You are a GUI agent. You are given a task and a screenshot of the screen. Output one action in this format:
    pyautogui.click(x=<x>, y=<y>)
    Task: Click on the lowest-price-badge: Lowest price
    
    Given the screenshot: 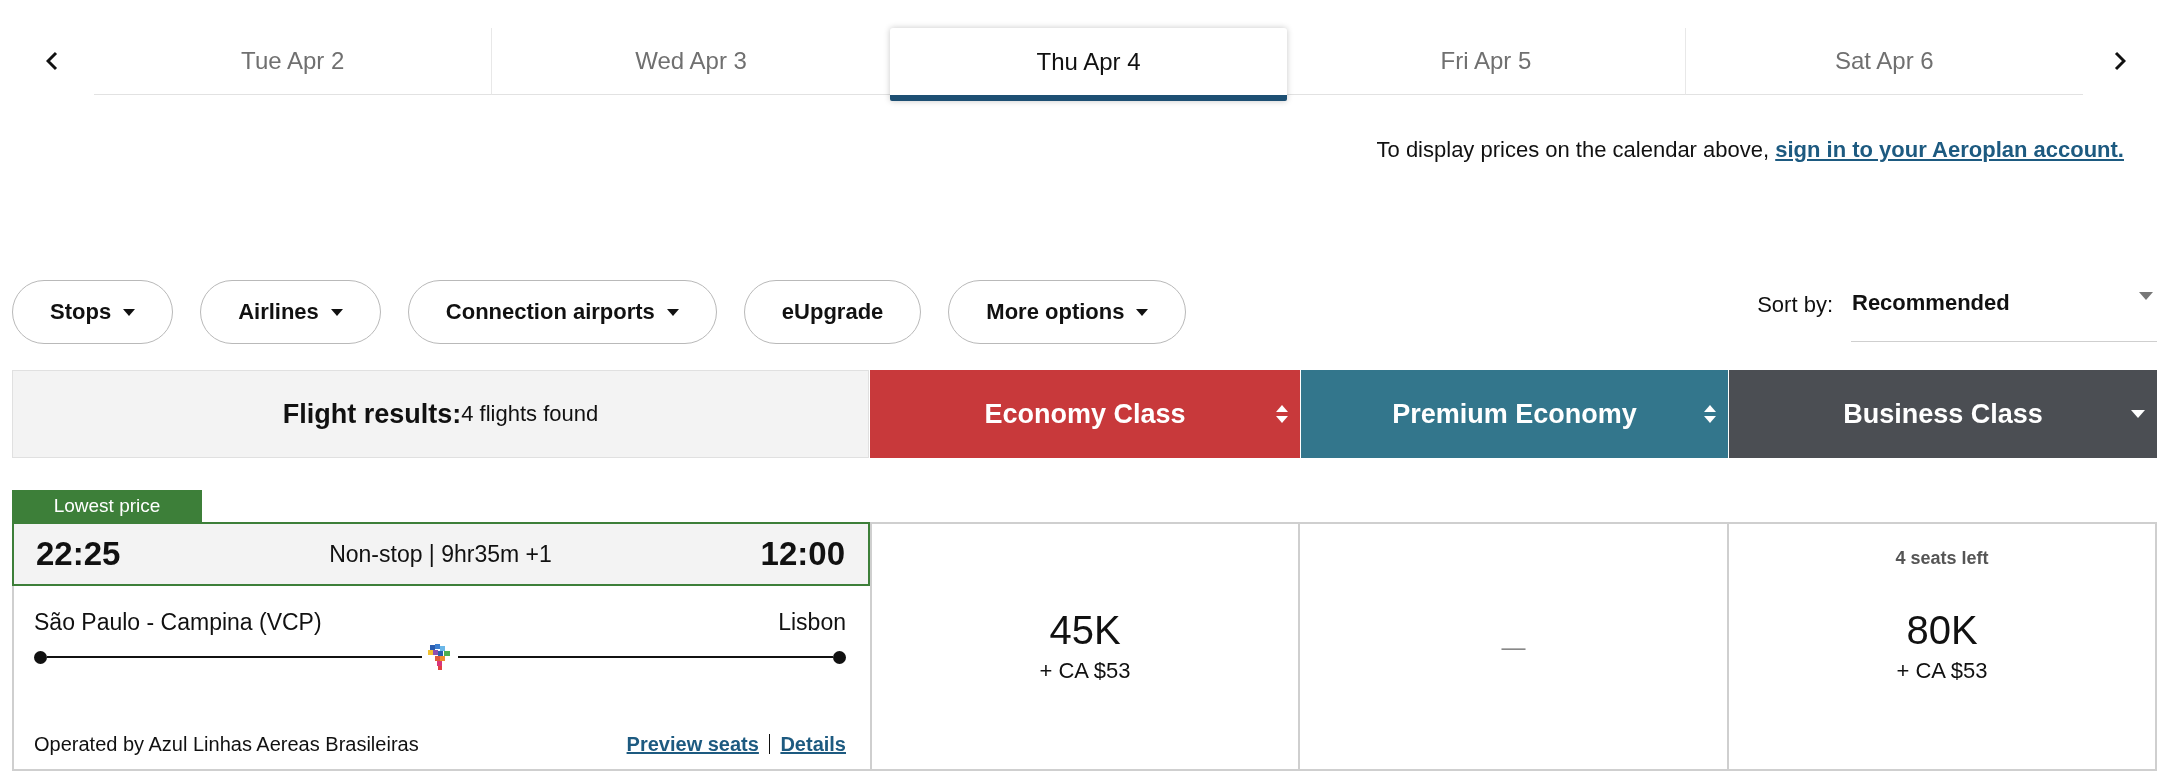 What is the action you would take?
    pyautogui.click(x=107, y=506)
    